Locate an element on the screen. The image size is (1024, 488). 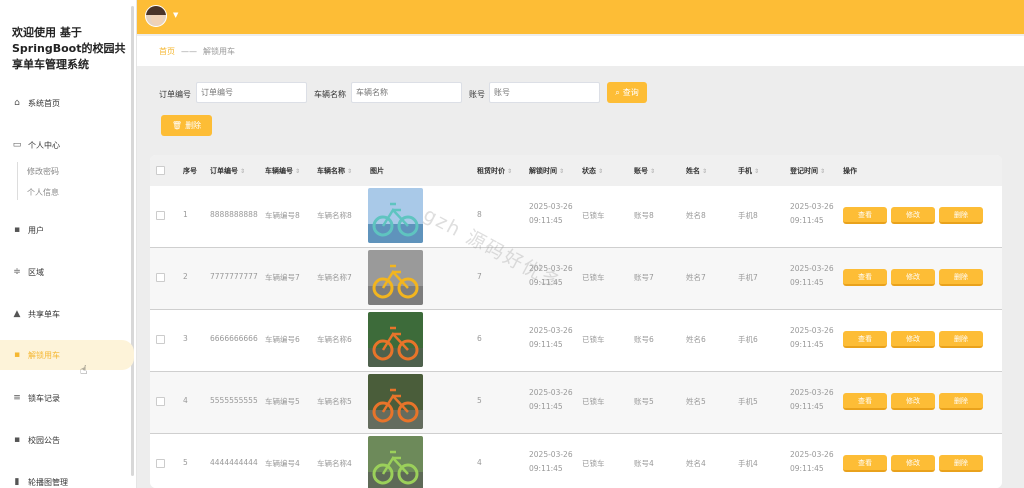
cell-phone: 手机7 is located at coordinates (748, 277).